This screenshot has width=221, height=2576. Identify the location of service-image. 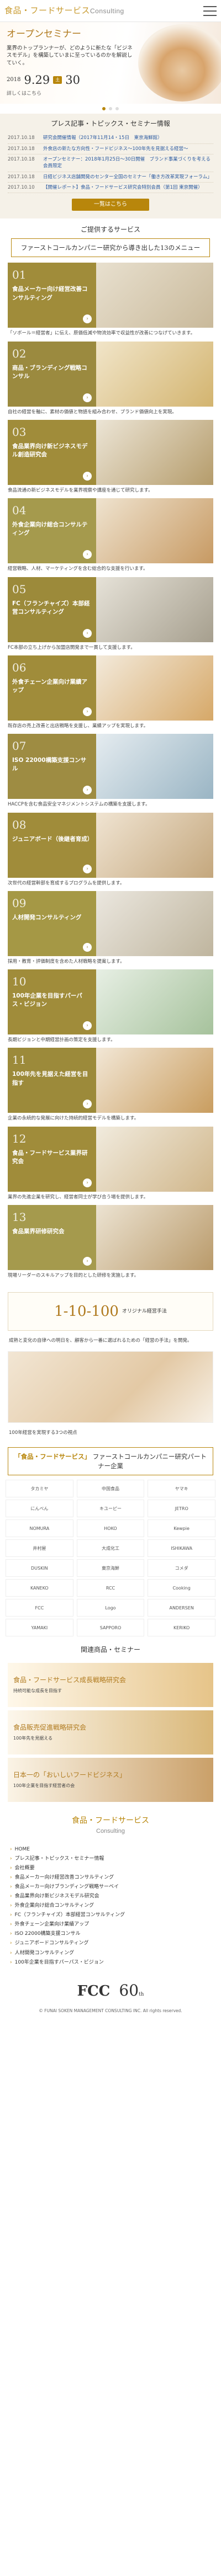
(154, 609).